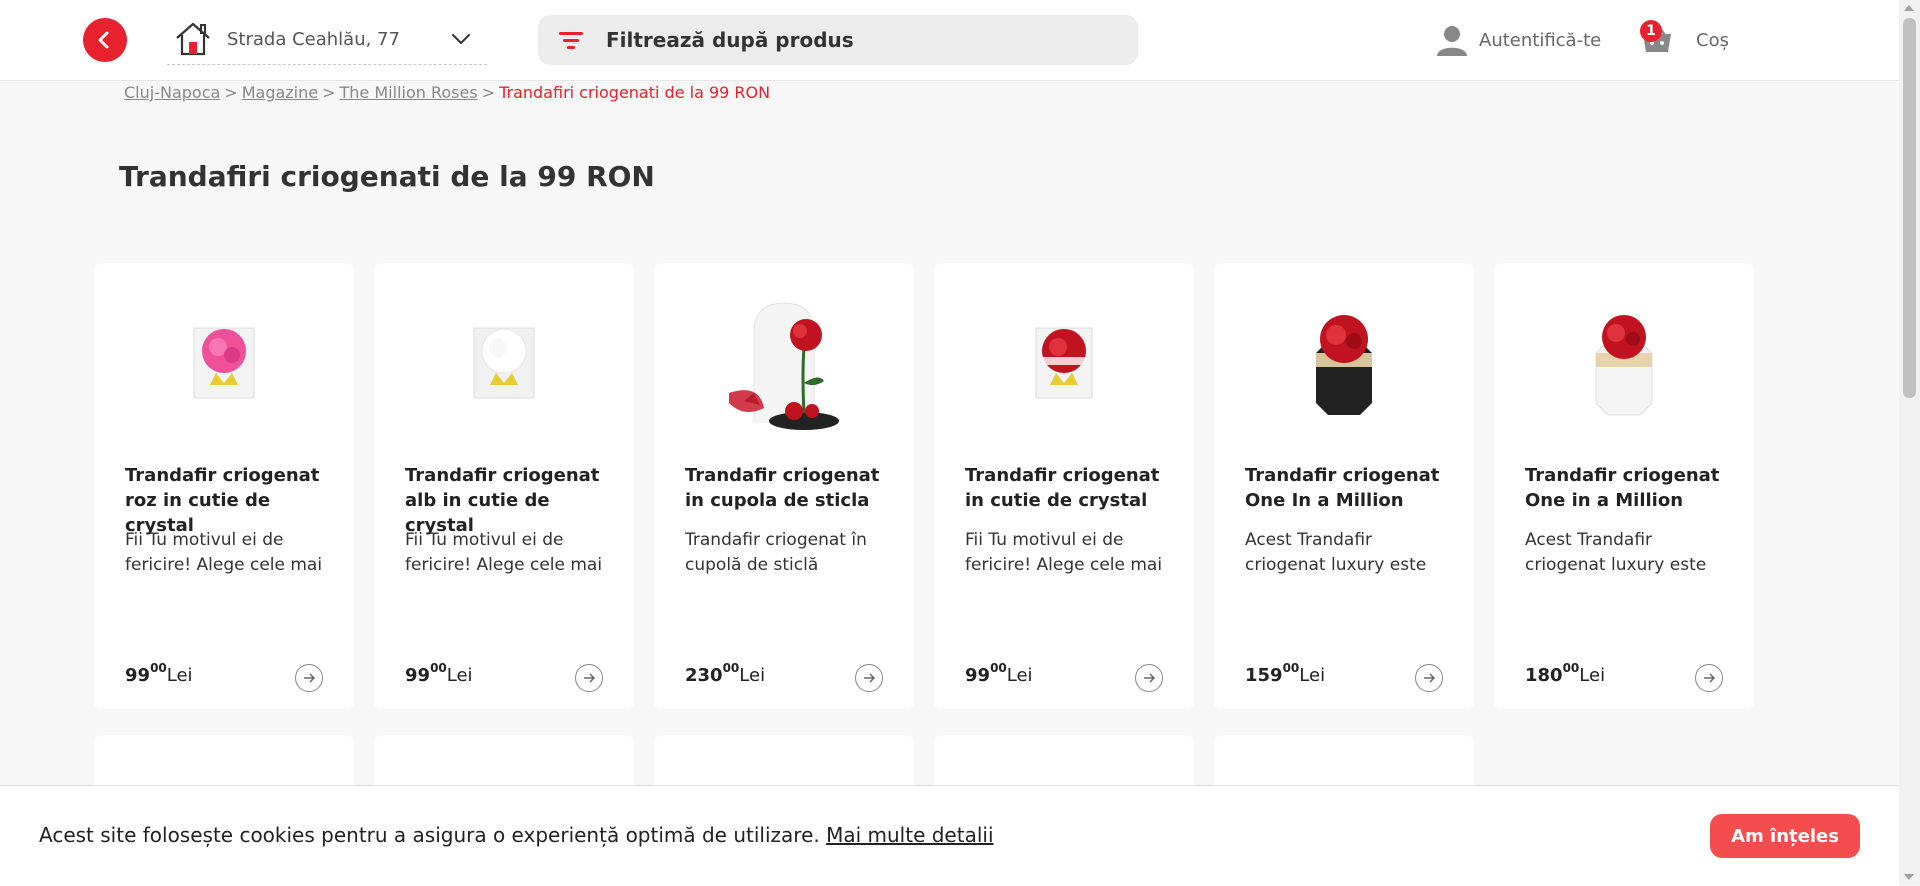 The height and width of the screenshot is (886, 1920). I want to click on delivery-address-selector: Strada Ceahlău, 77, so click(327, 39).